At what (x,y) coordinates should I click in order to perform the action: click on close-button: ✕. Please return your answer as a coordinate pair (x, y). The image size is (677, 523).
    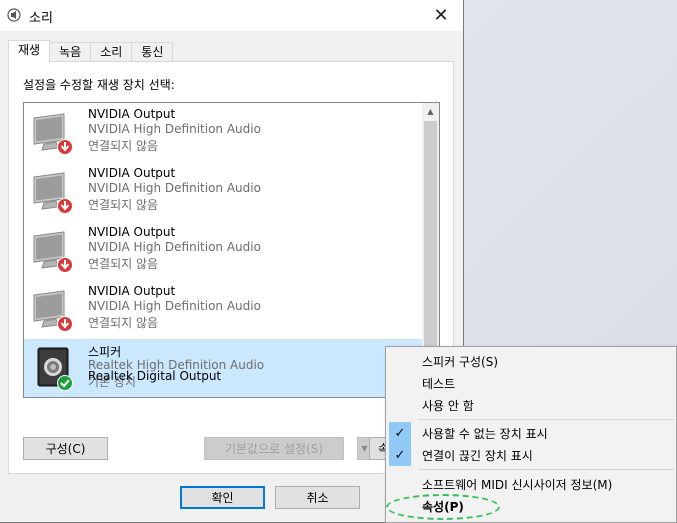
    Looking at the image, I should click on (441, 15).